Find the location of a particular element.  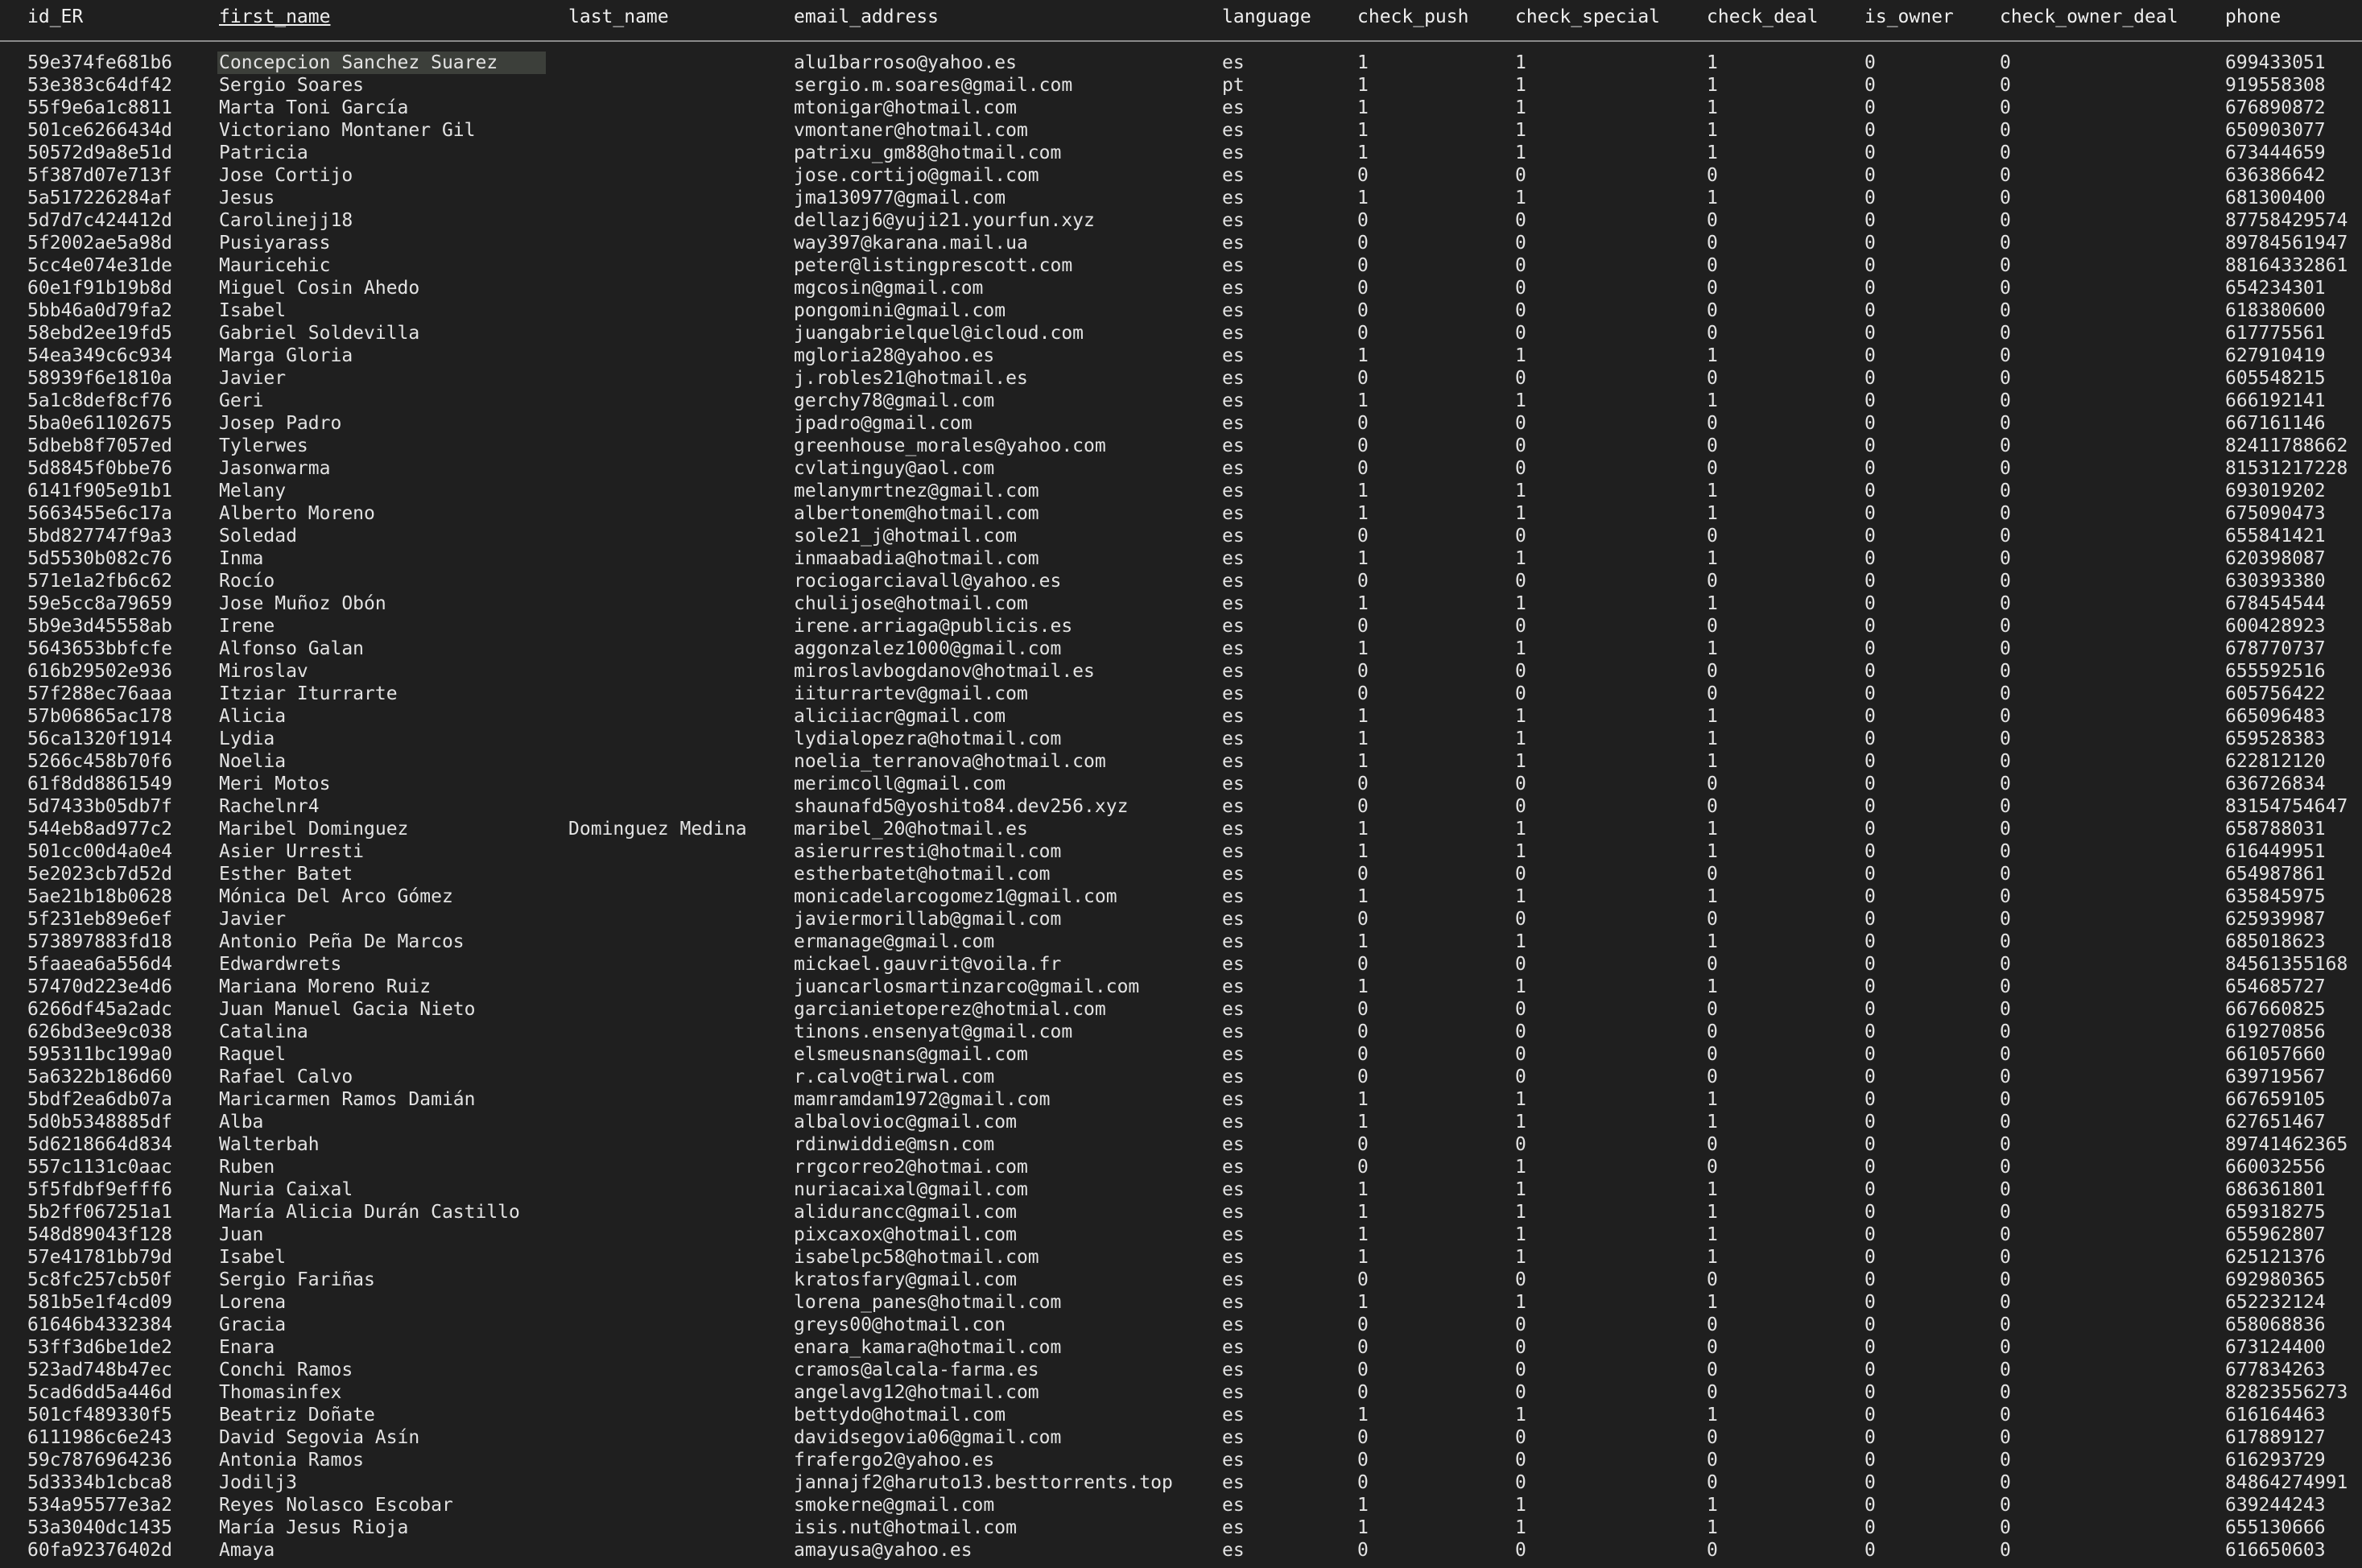

cell-phone: 605548215 is located at coordinates (2275, 378).